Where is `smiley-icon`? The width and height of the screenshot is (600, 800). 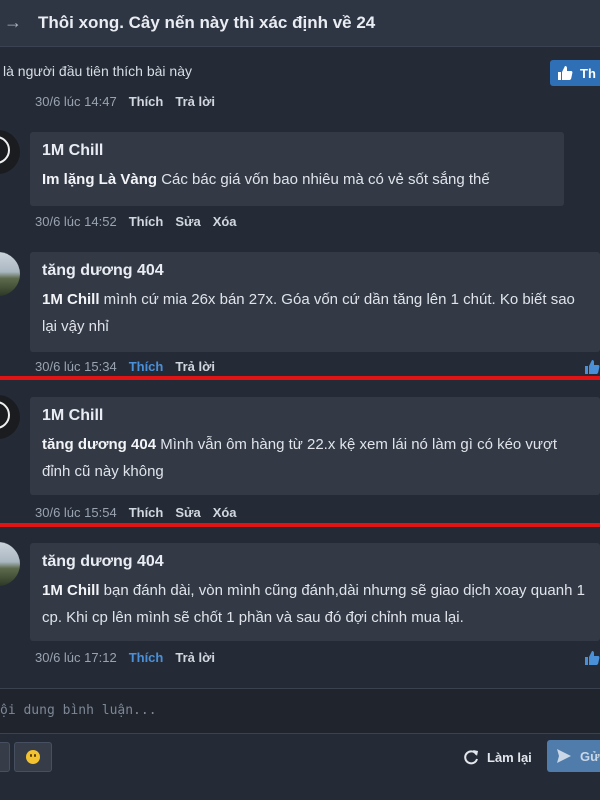
smiley-icon is located at coordinates (33, 757).